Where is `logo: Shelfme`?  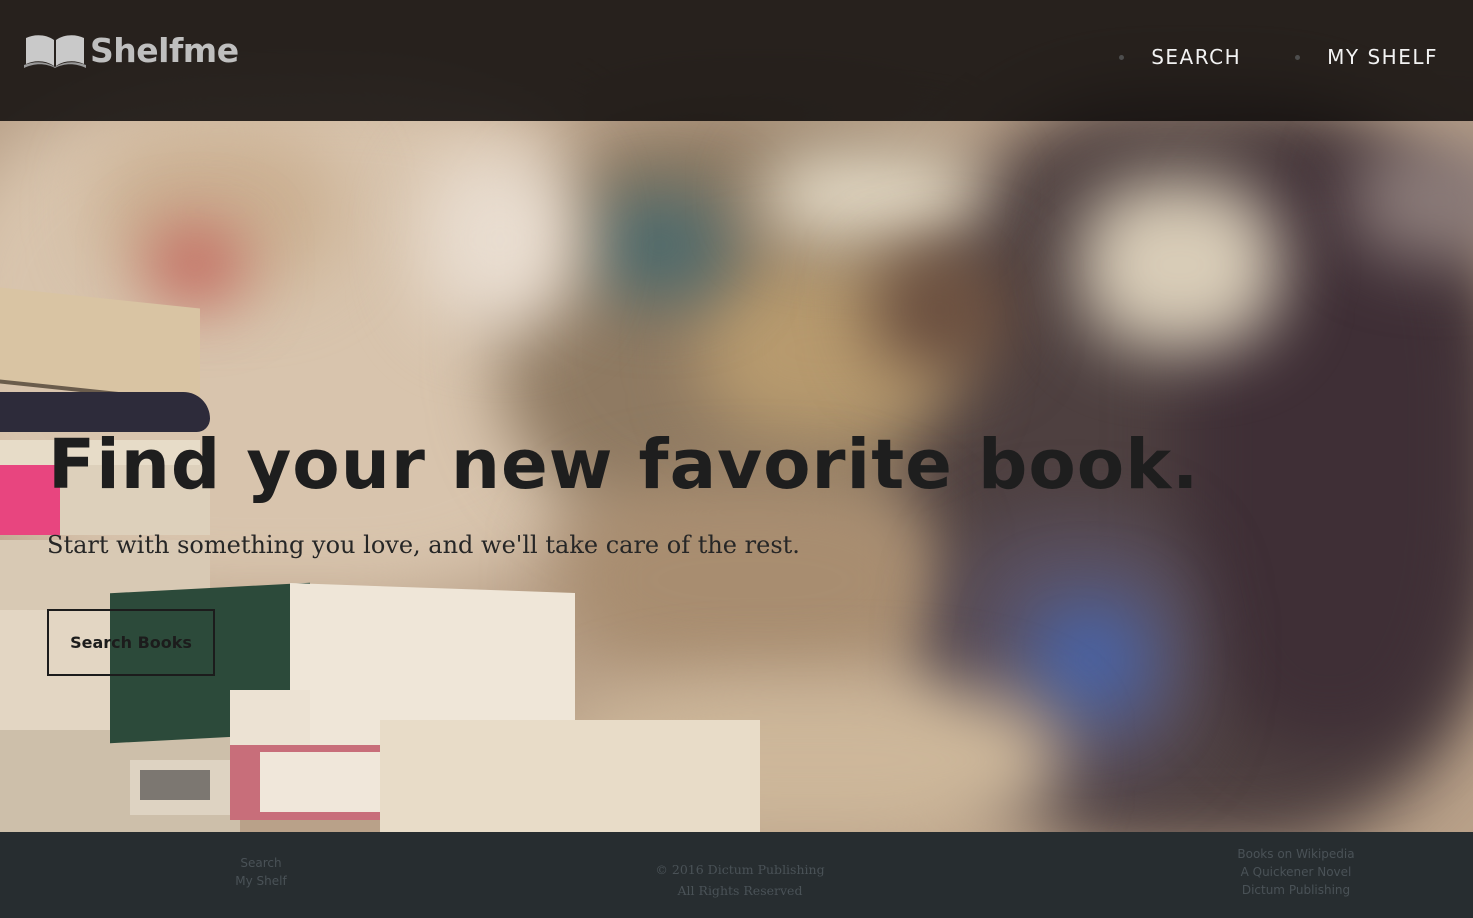
logo: Shelfme is located at coordinates (131, 50).